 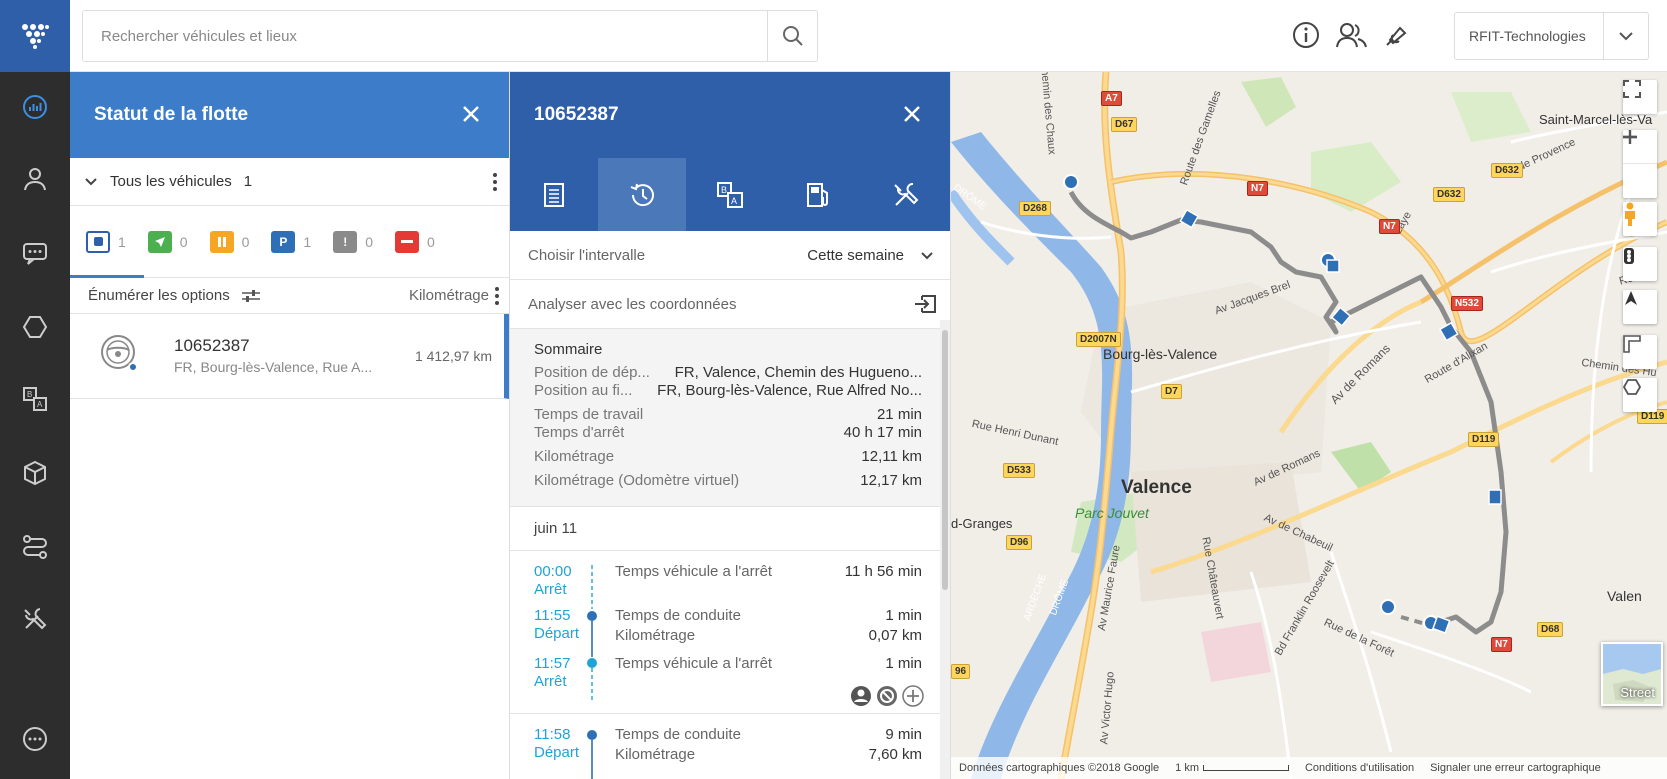 I want to click on search-input, so click(x=425, y=36).